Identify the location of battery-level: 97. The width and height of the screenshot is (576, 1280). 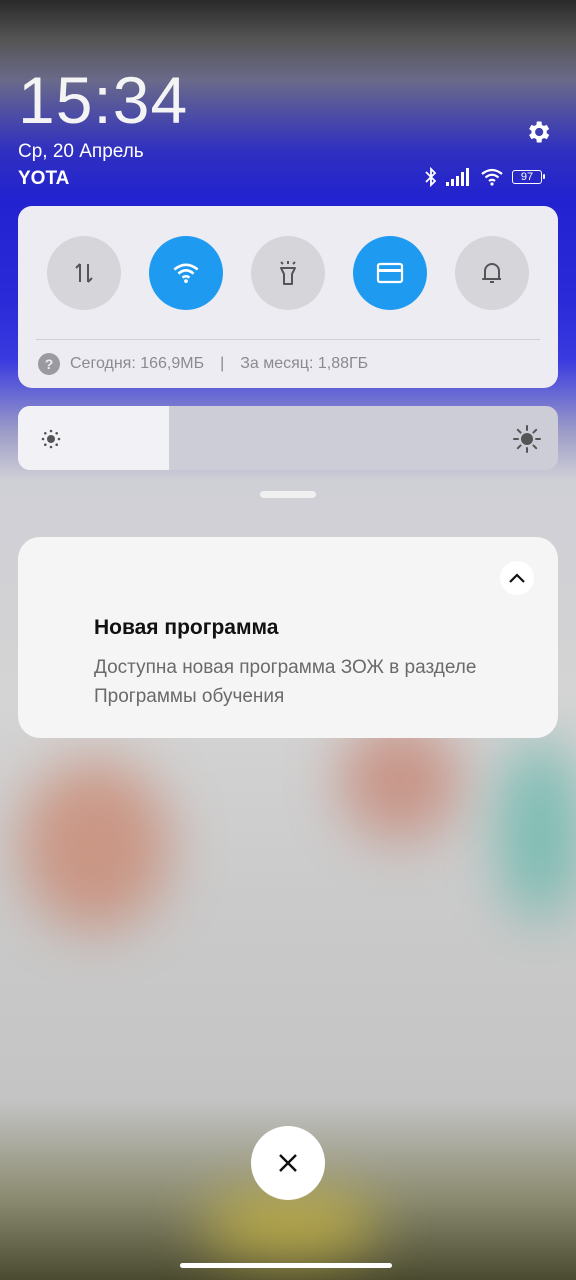
(527, 177).